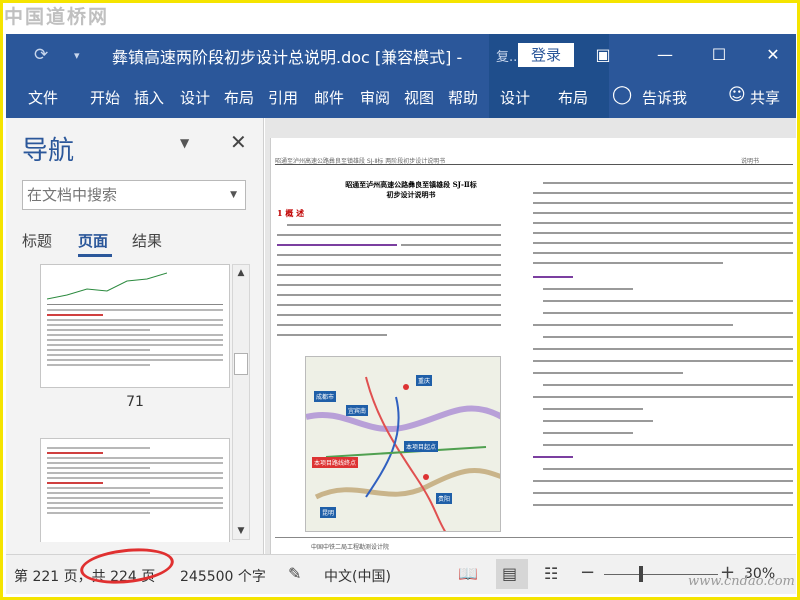 This screenshot has height=600, width=800. Describe the element at coordinates (329, 97) in the screenshot. I see `tab-mailings: 邮件` at that location.